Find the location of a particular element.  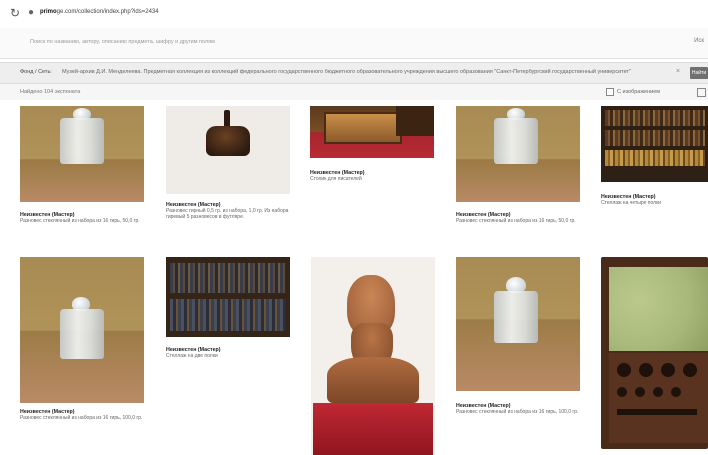

filter-label: Фонд / Сеть: is located at coordinates (36, 72).